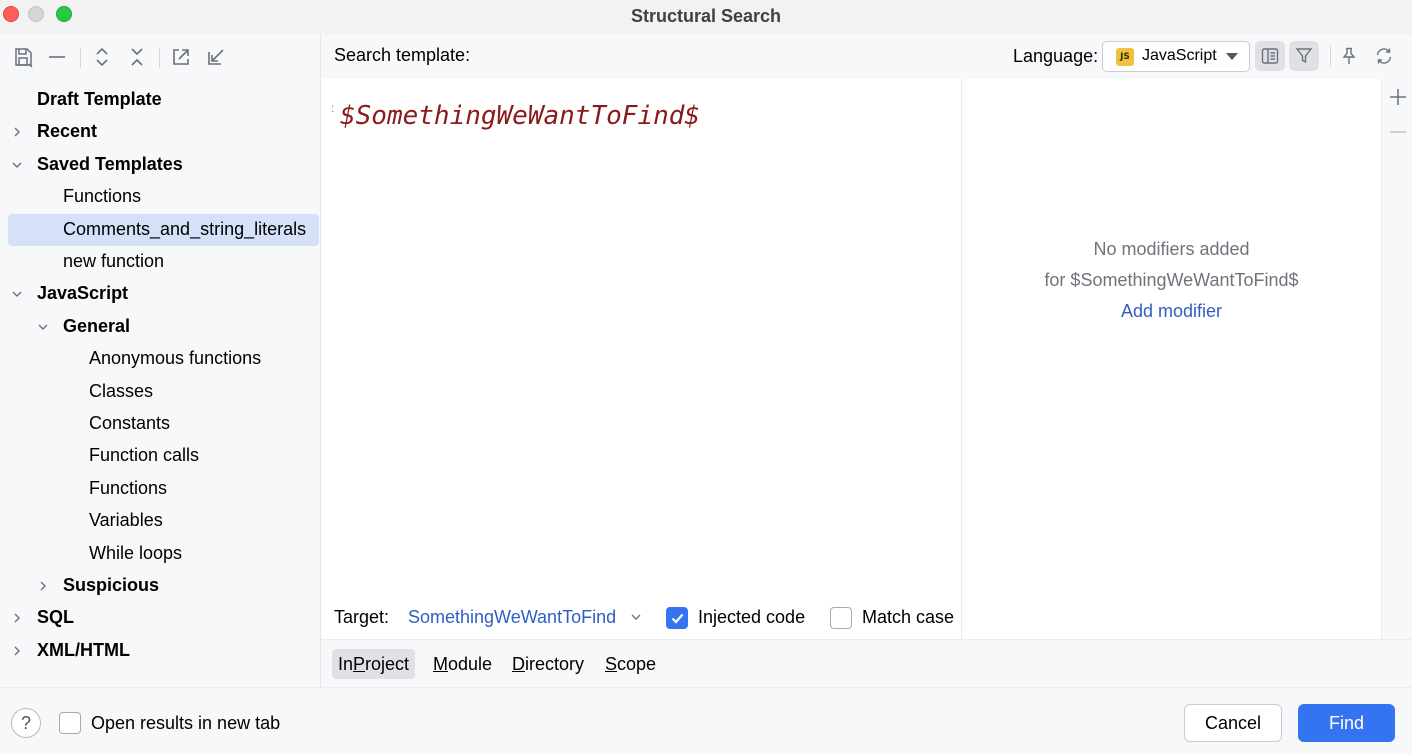  Describe the element at coordinates (706, 720) in the screenshot. I see `dialog-footer: ? Open results in new tab Cancel Find` at that location.